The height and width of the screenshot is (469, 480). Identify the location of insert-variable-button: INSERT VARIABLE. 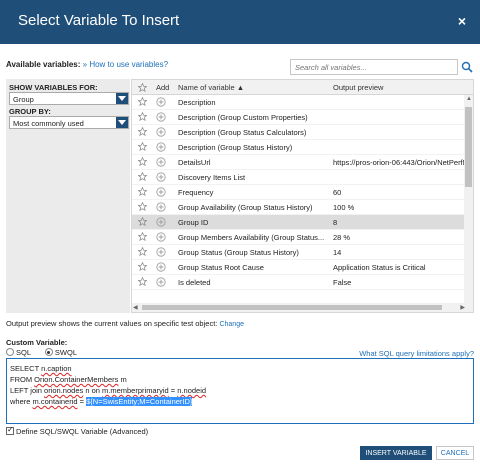
(396, 453).